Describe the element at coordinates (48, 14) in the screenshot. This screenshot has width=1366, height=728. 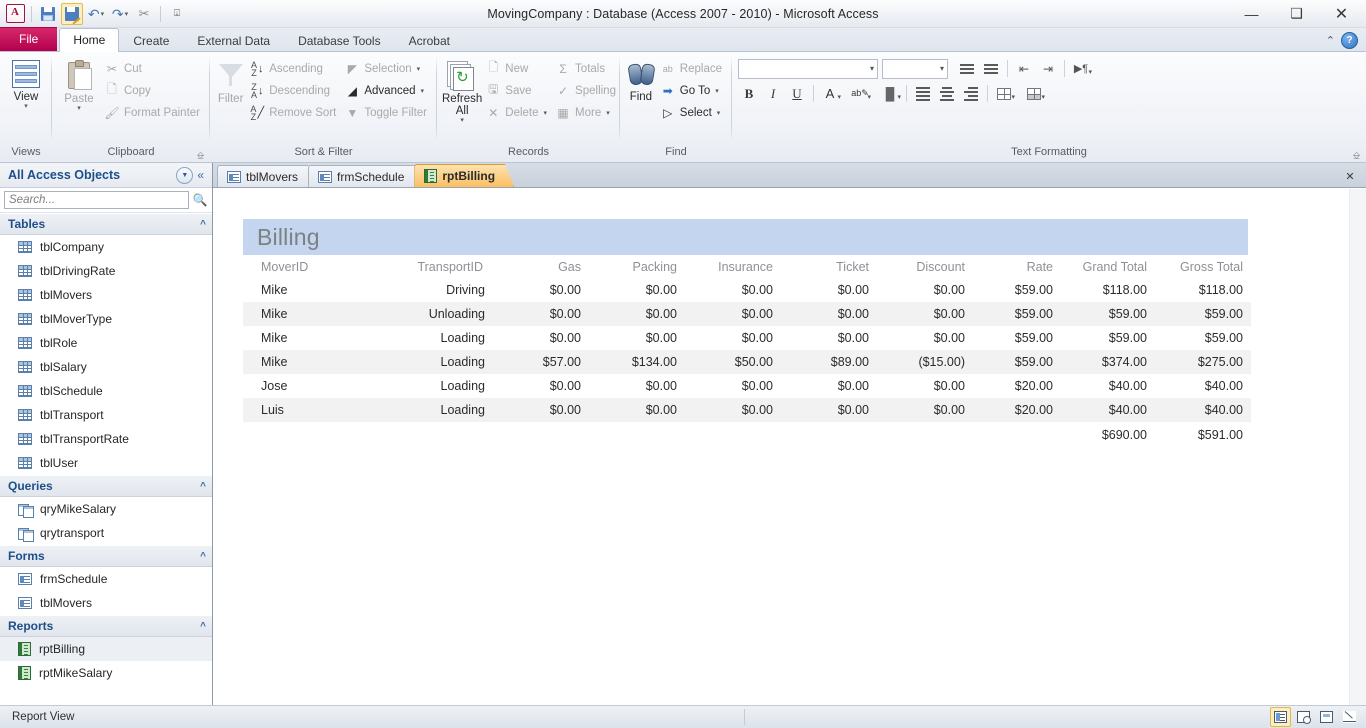
I see `save-button` at that location.